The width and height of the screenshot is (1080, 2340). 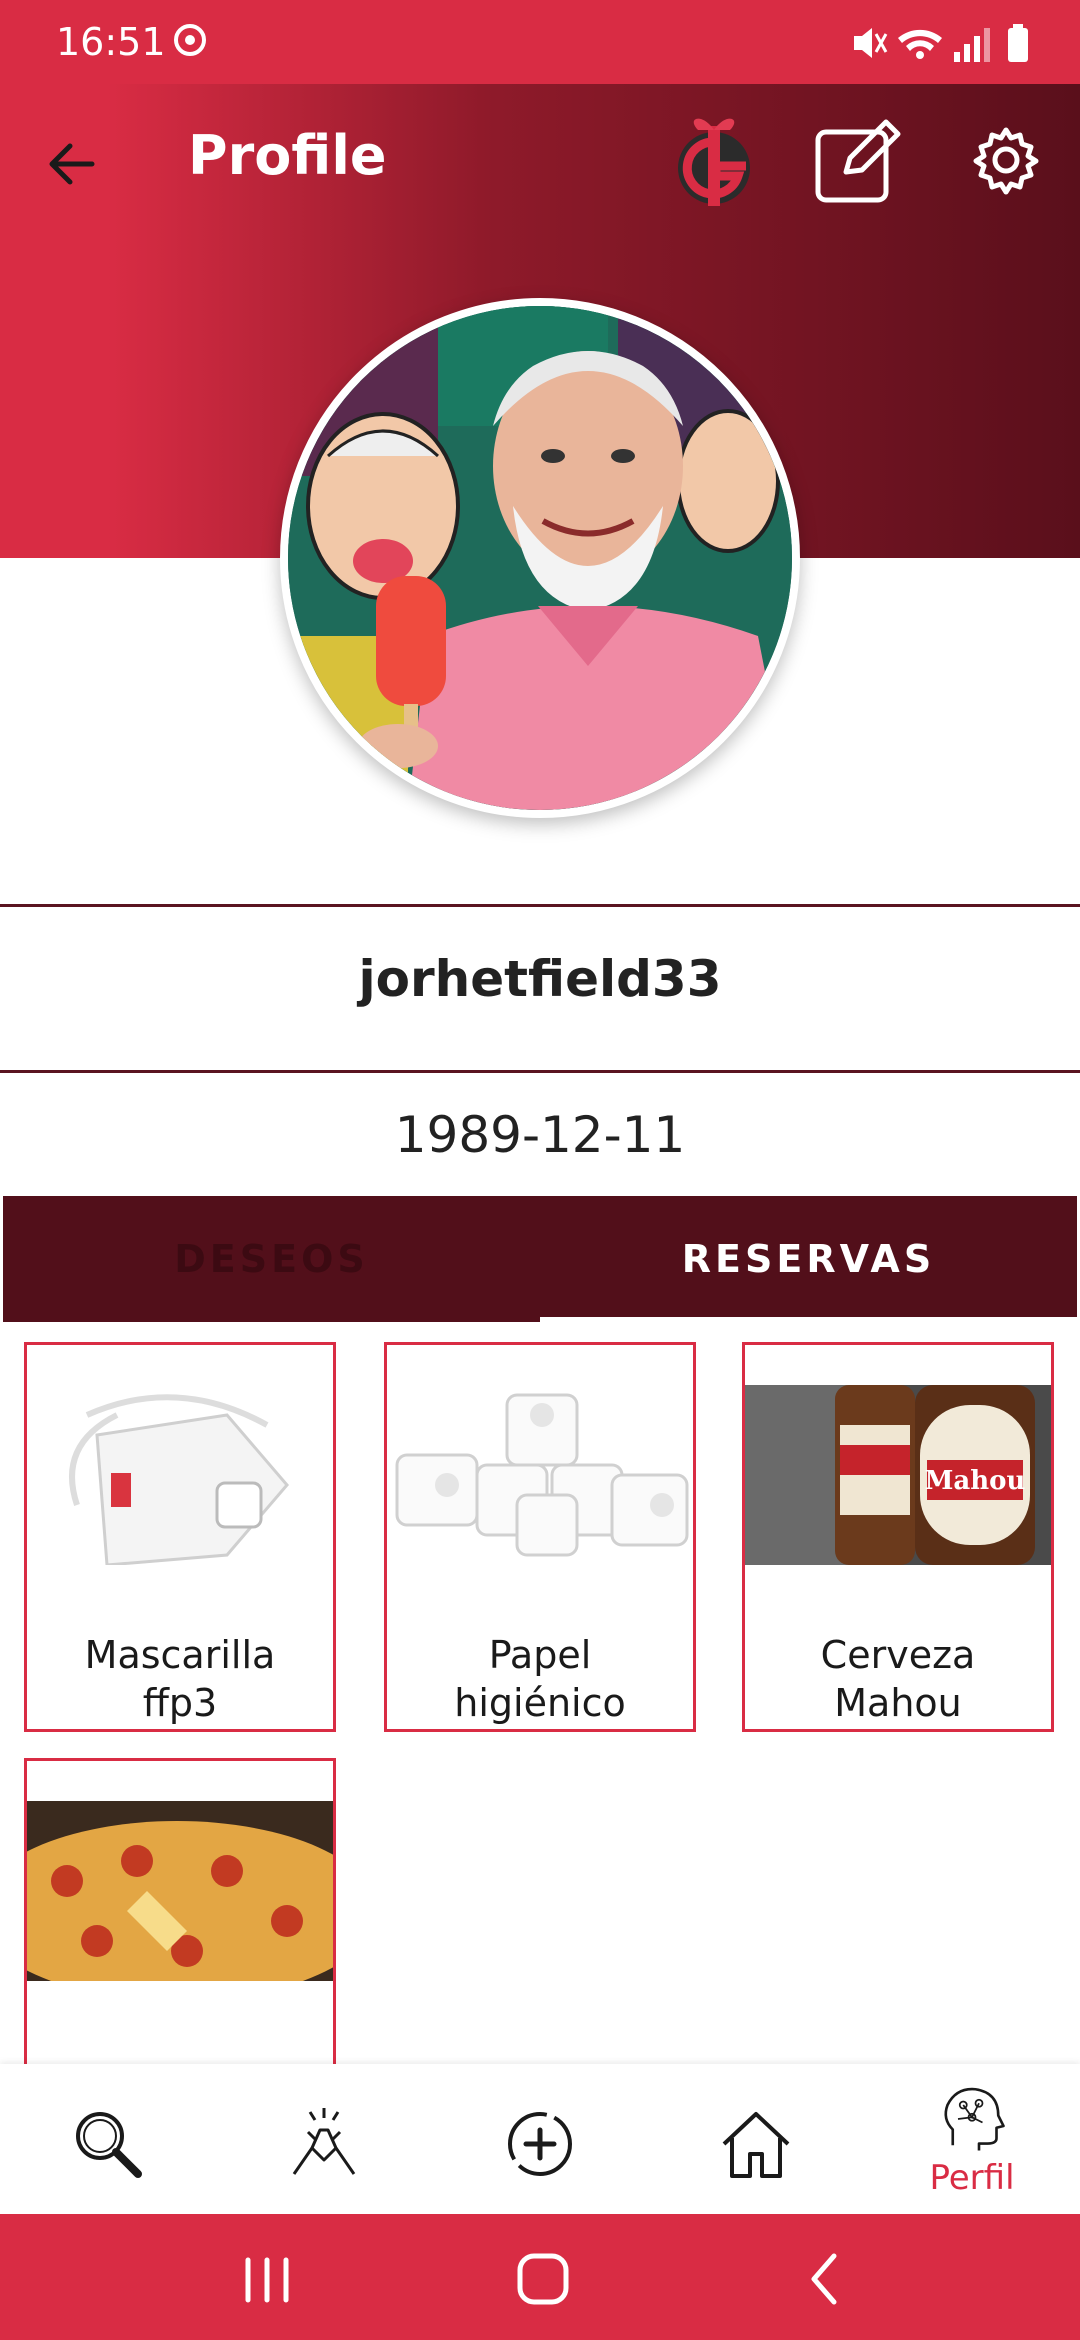 I want to click on mute-icon, so click(x=871, y=43).